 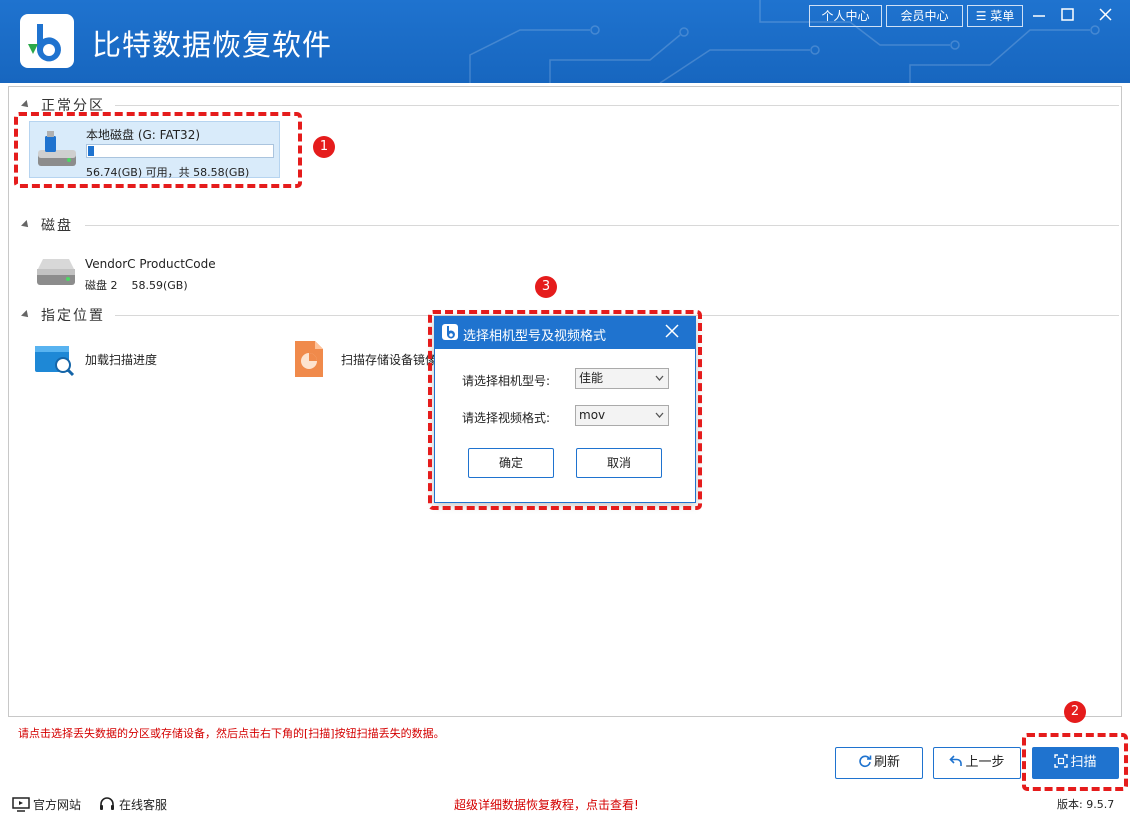 I want to click on menu-button: ☰ 菜单, so click(x=995, y=16).